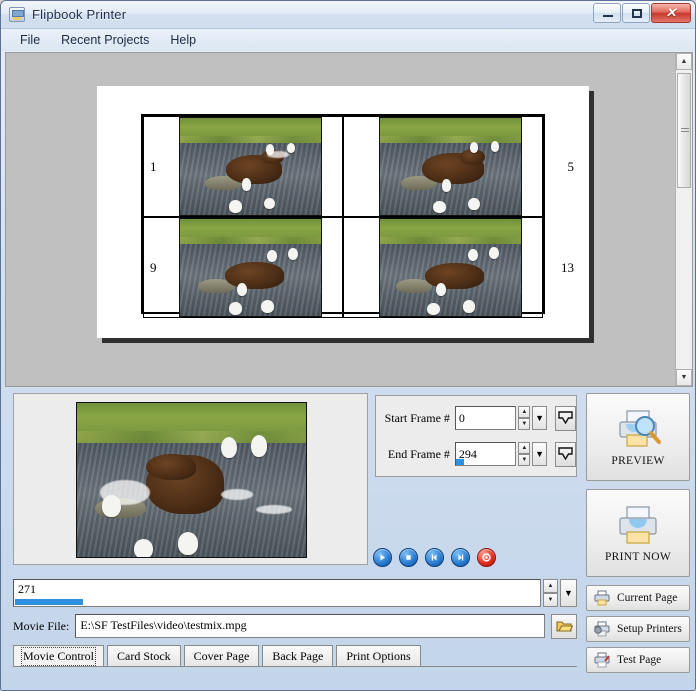 This screenshot has height=691, width=696. What do you see at coordinates (647, 598) in the screenshot?
I see `current-page-label: Current Page` at bounding box center [647, 598].